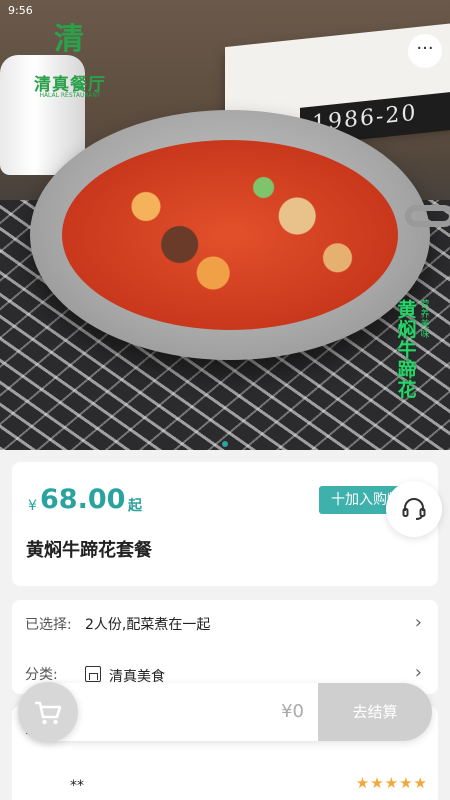  What do you see at coordinates (48, 625) in the screenshot?
I see `selected-label: 已选择:` at bounding box center [48, 625].